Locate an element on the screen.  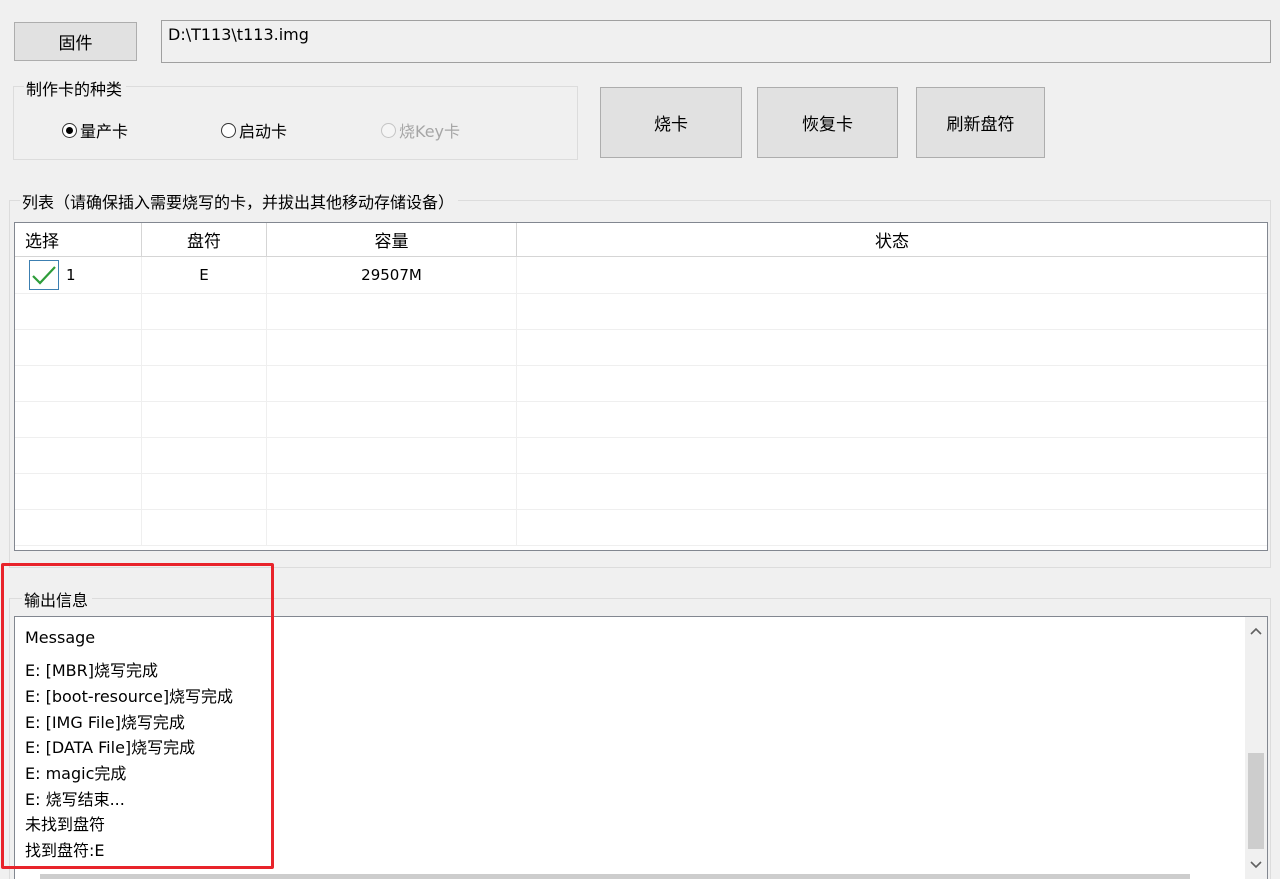
log-line: 未找到盘符 is located at coordinates (65, 824).